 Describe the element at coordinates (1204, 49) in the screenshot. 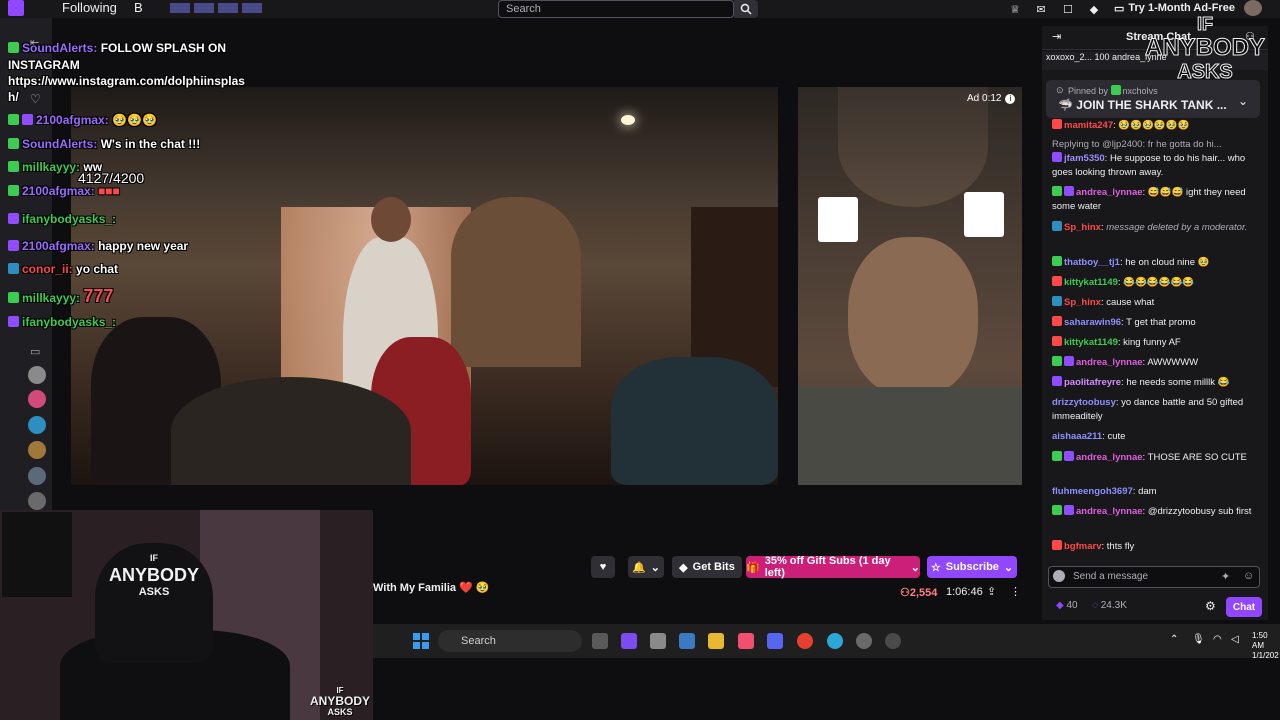

I see `watermark-top: IF ANYBODY ASKS` at that location.